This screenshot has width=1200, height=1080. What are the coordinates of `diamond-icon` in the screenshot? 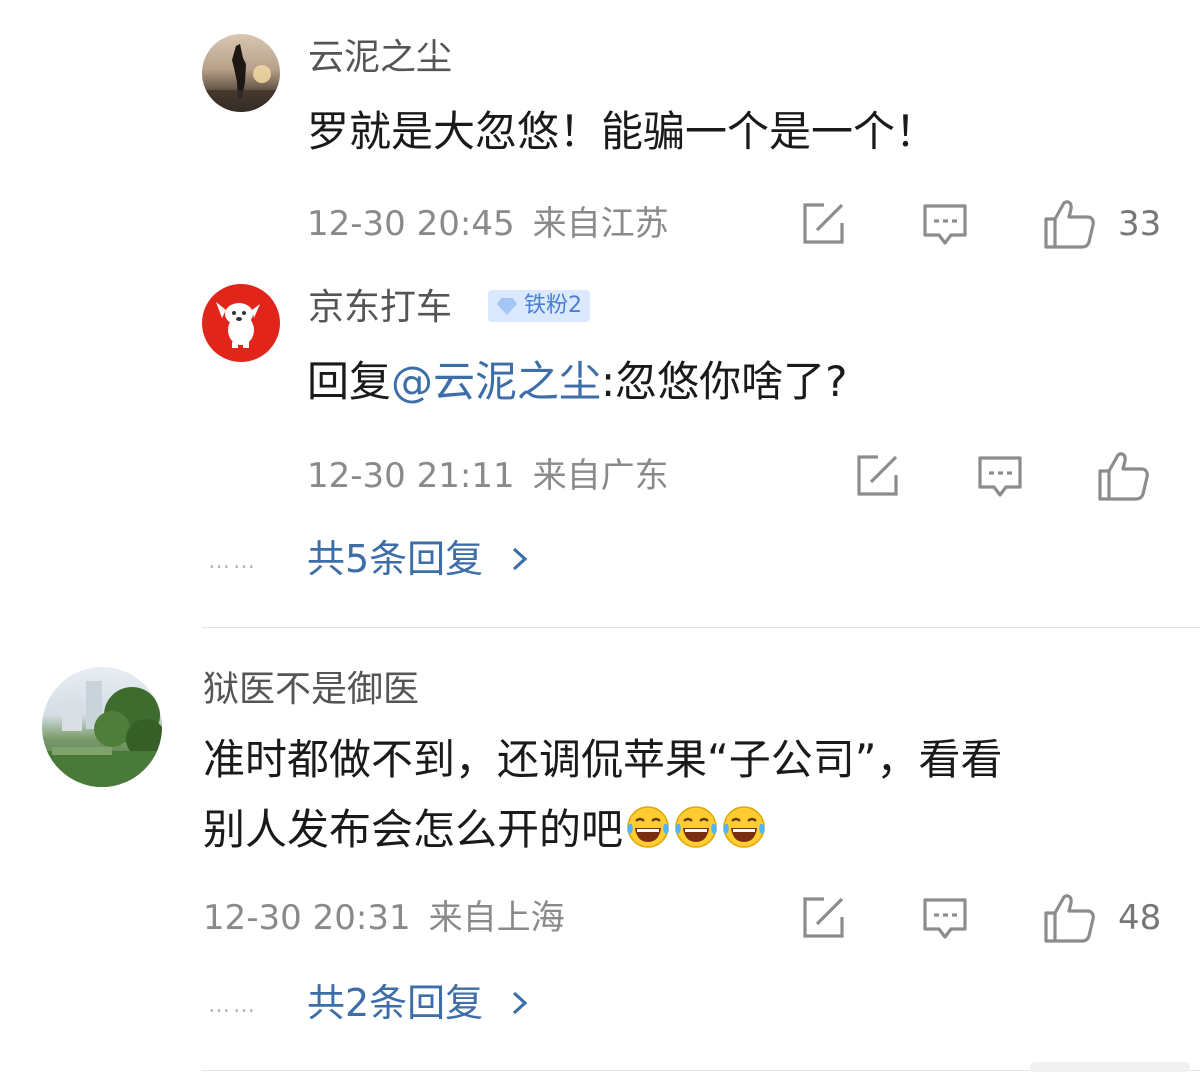 It's located at (507, 306).